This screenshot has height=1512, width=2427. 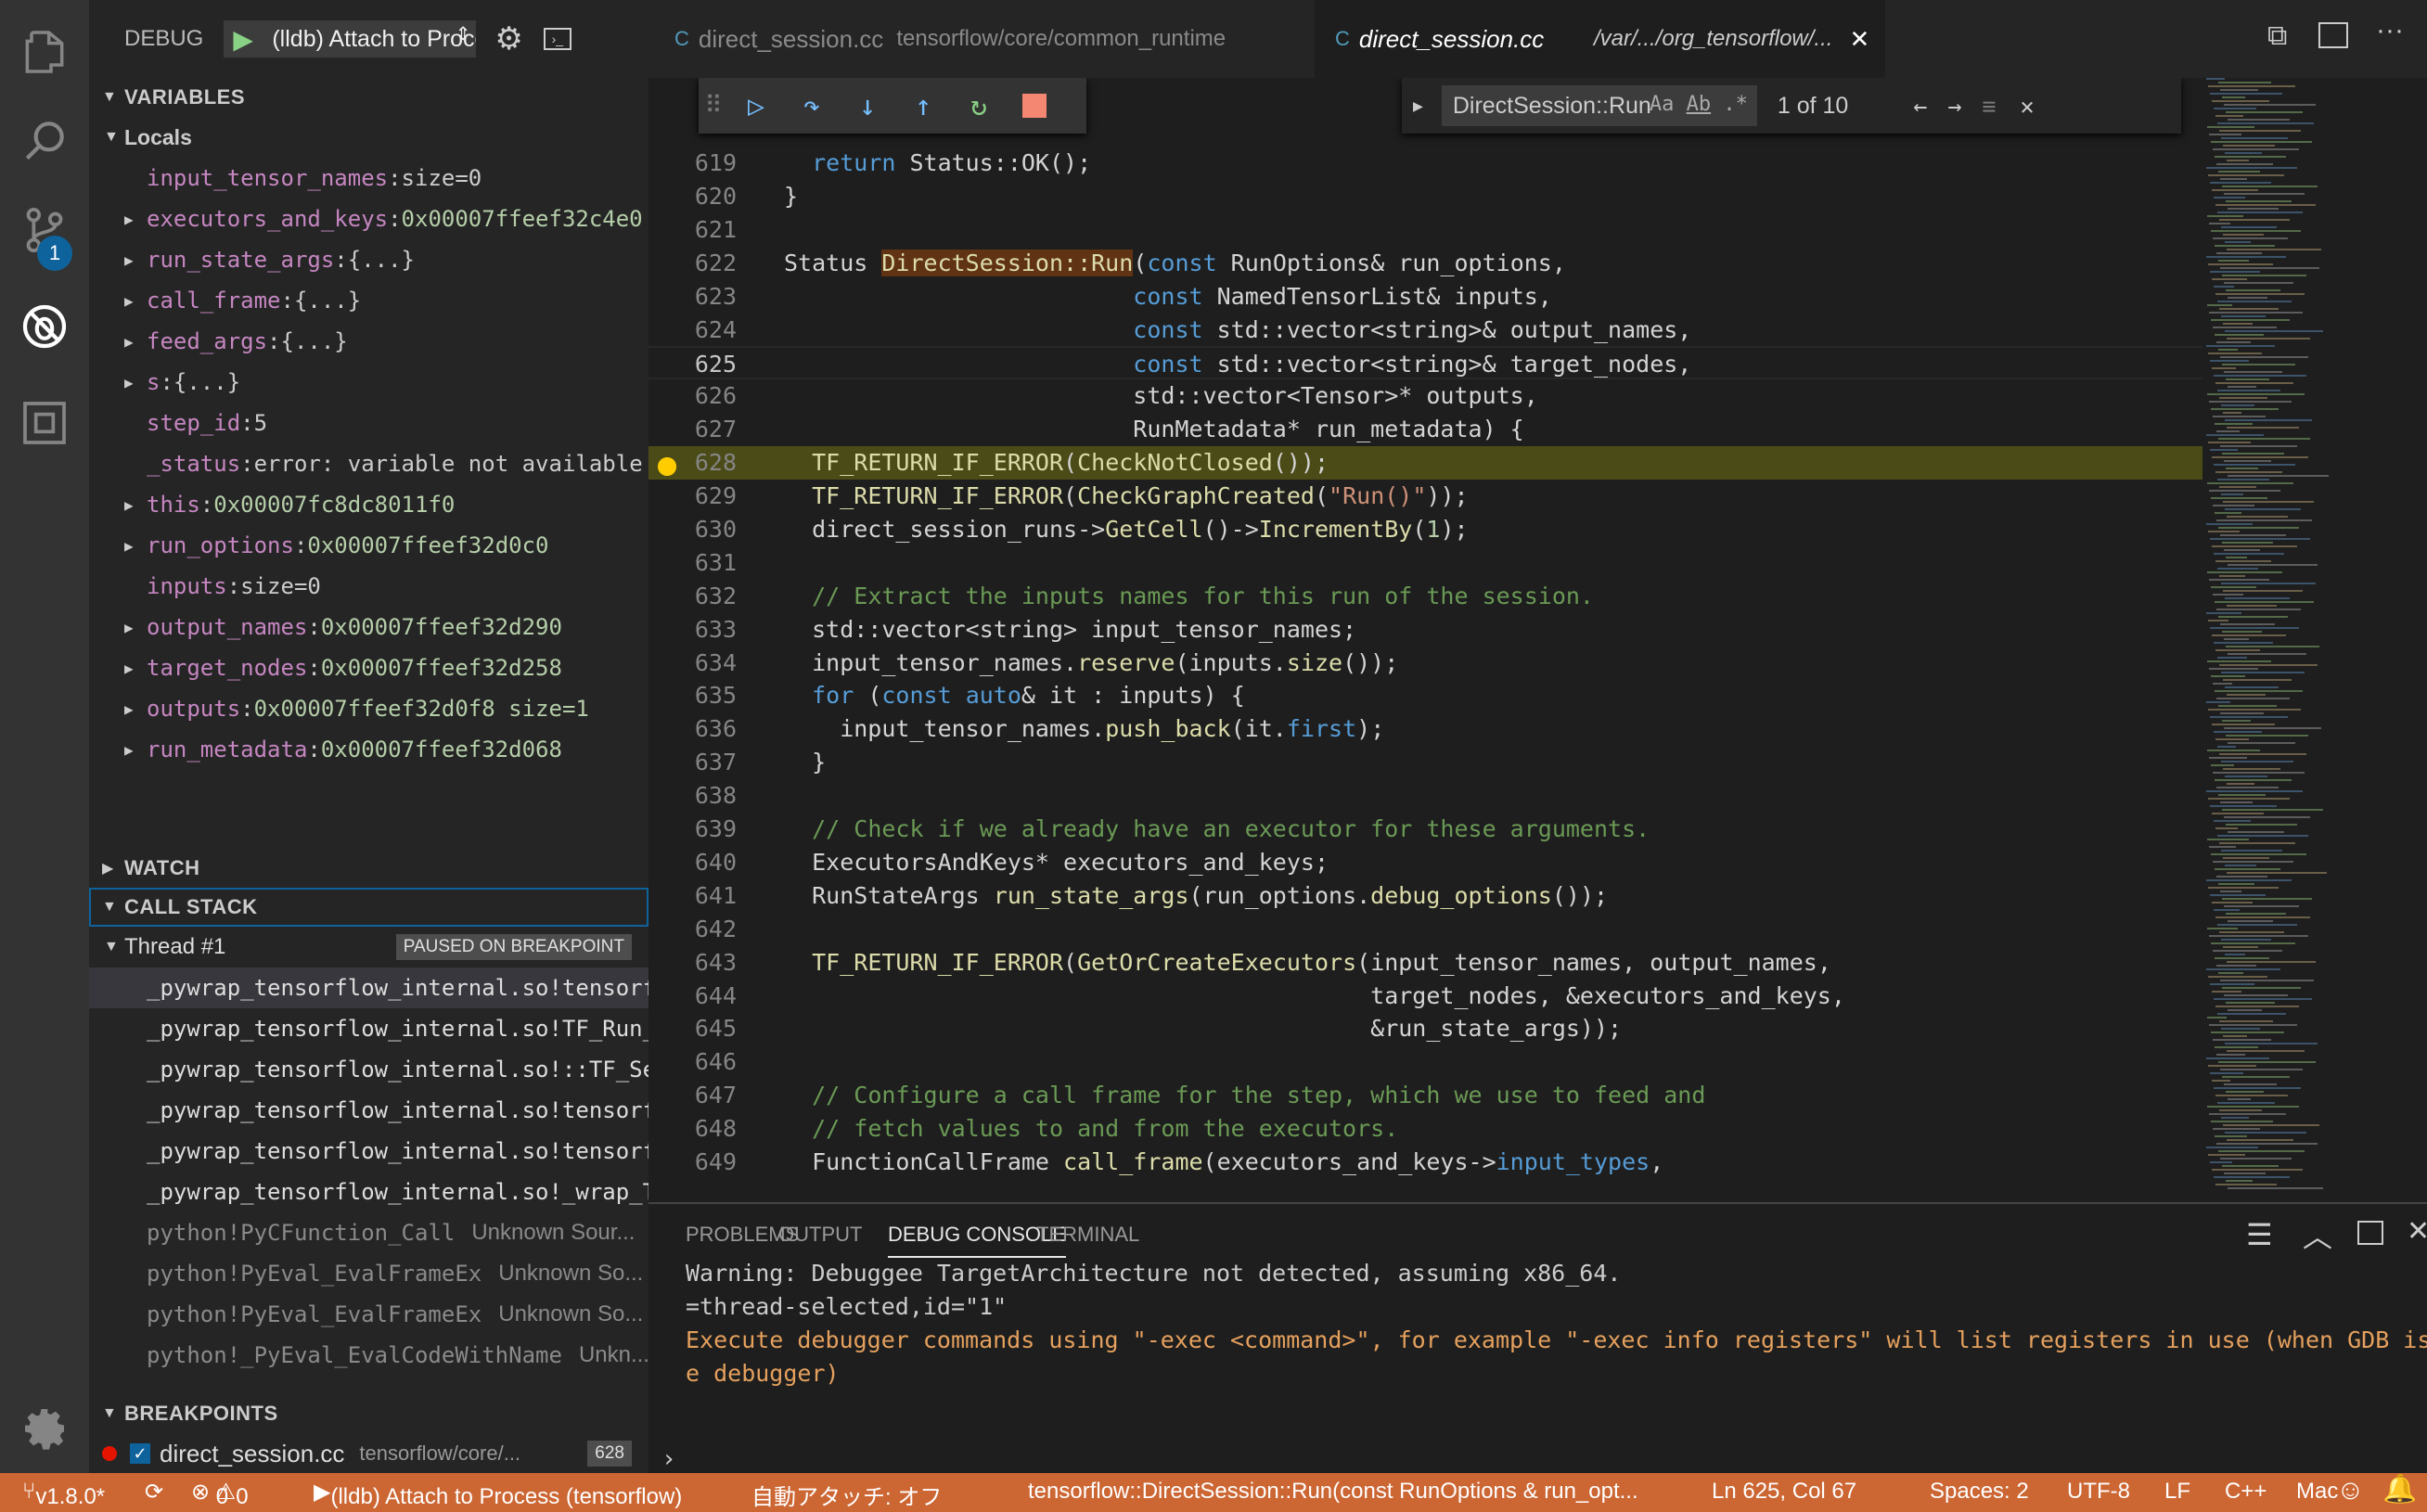 I want to click on code-line: 623 const NamedTensorList& inputs,, so click(x=1427, y=297).